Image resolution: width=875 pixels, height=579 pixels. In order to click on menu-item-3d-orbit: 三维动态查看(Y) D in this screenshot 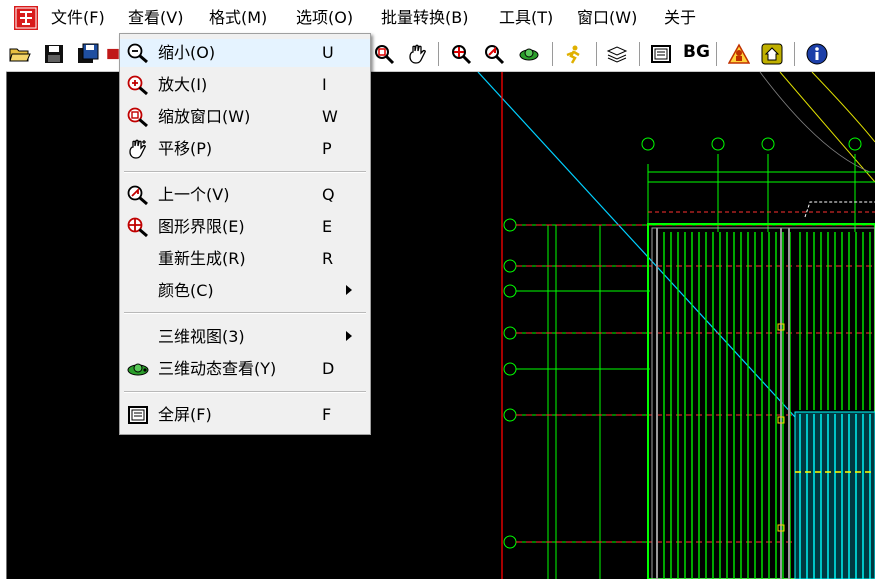, I will do `click(245, 369)`.